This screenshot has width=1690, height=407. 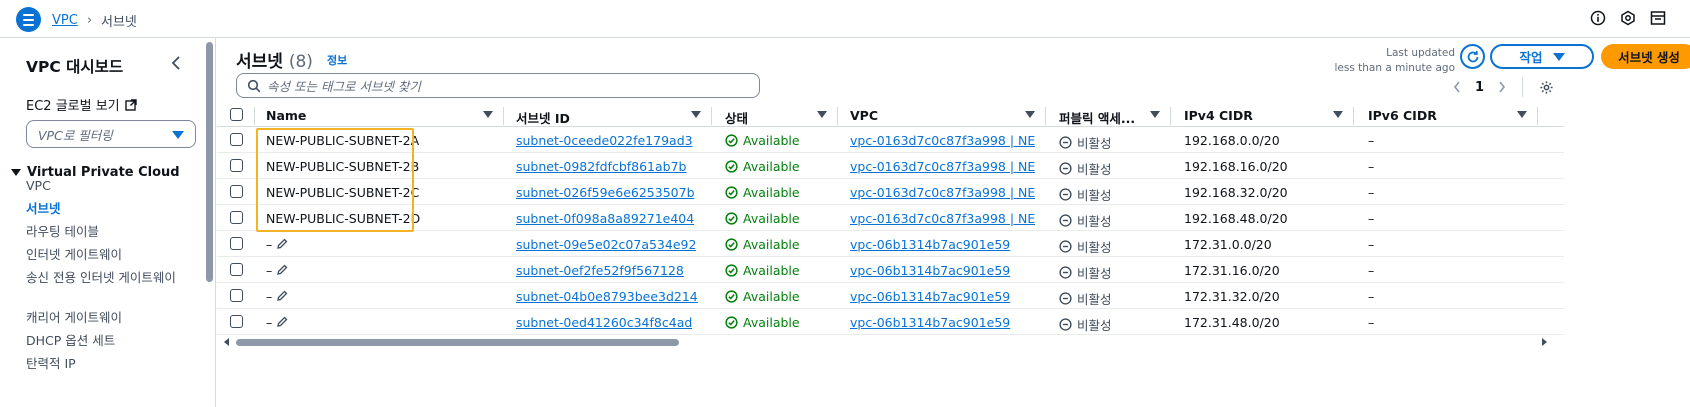 What do you see at coordinates (605, 218) in the screenshot?
I see `cell-subnet-id-link: subnet-0f098a8a89271e404` at bounding box center [605, 218].